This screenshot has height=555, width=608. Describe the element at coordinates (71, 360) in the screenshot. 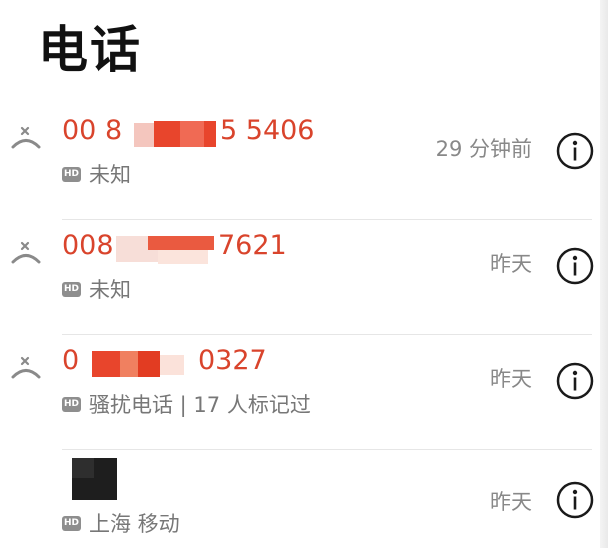

I see `number-prefix: 0` at that location.